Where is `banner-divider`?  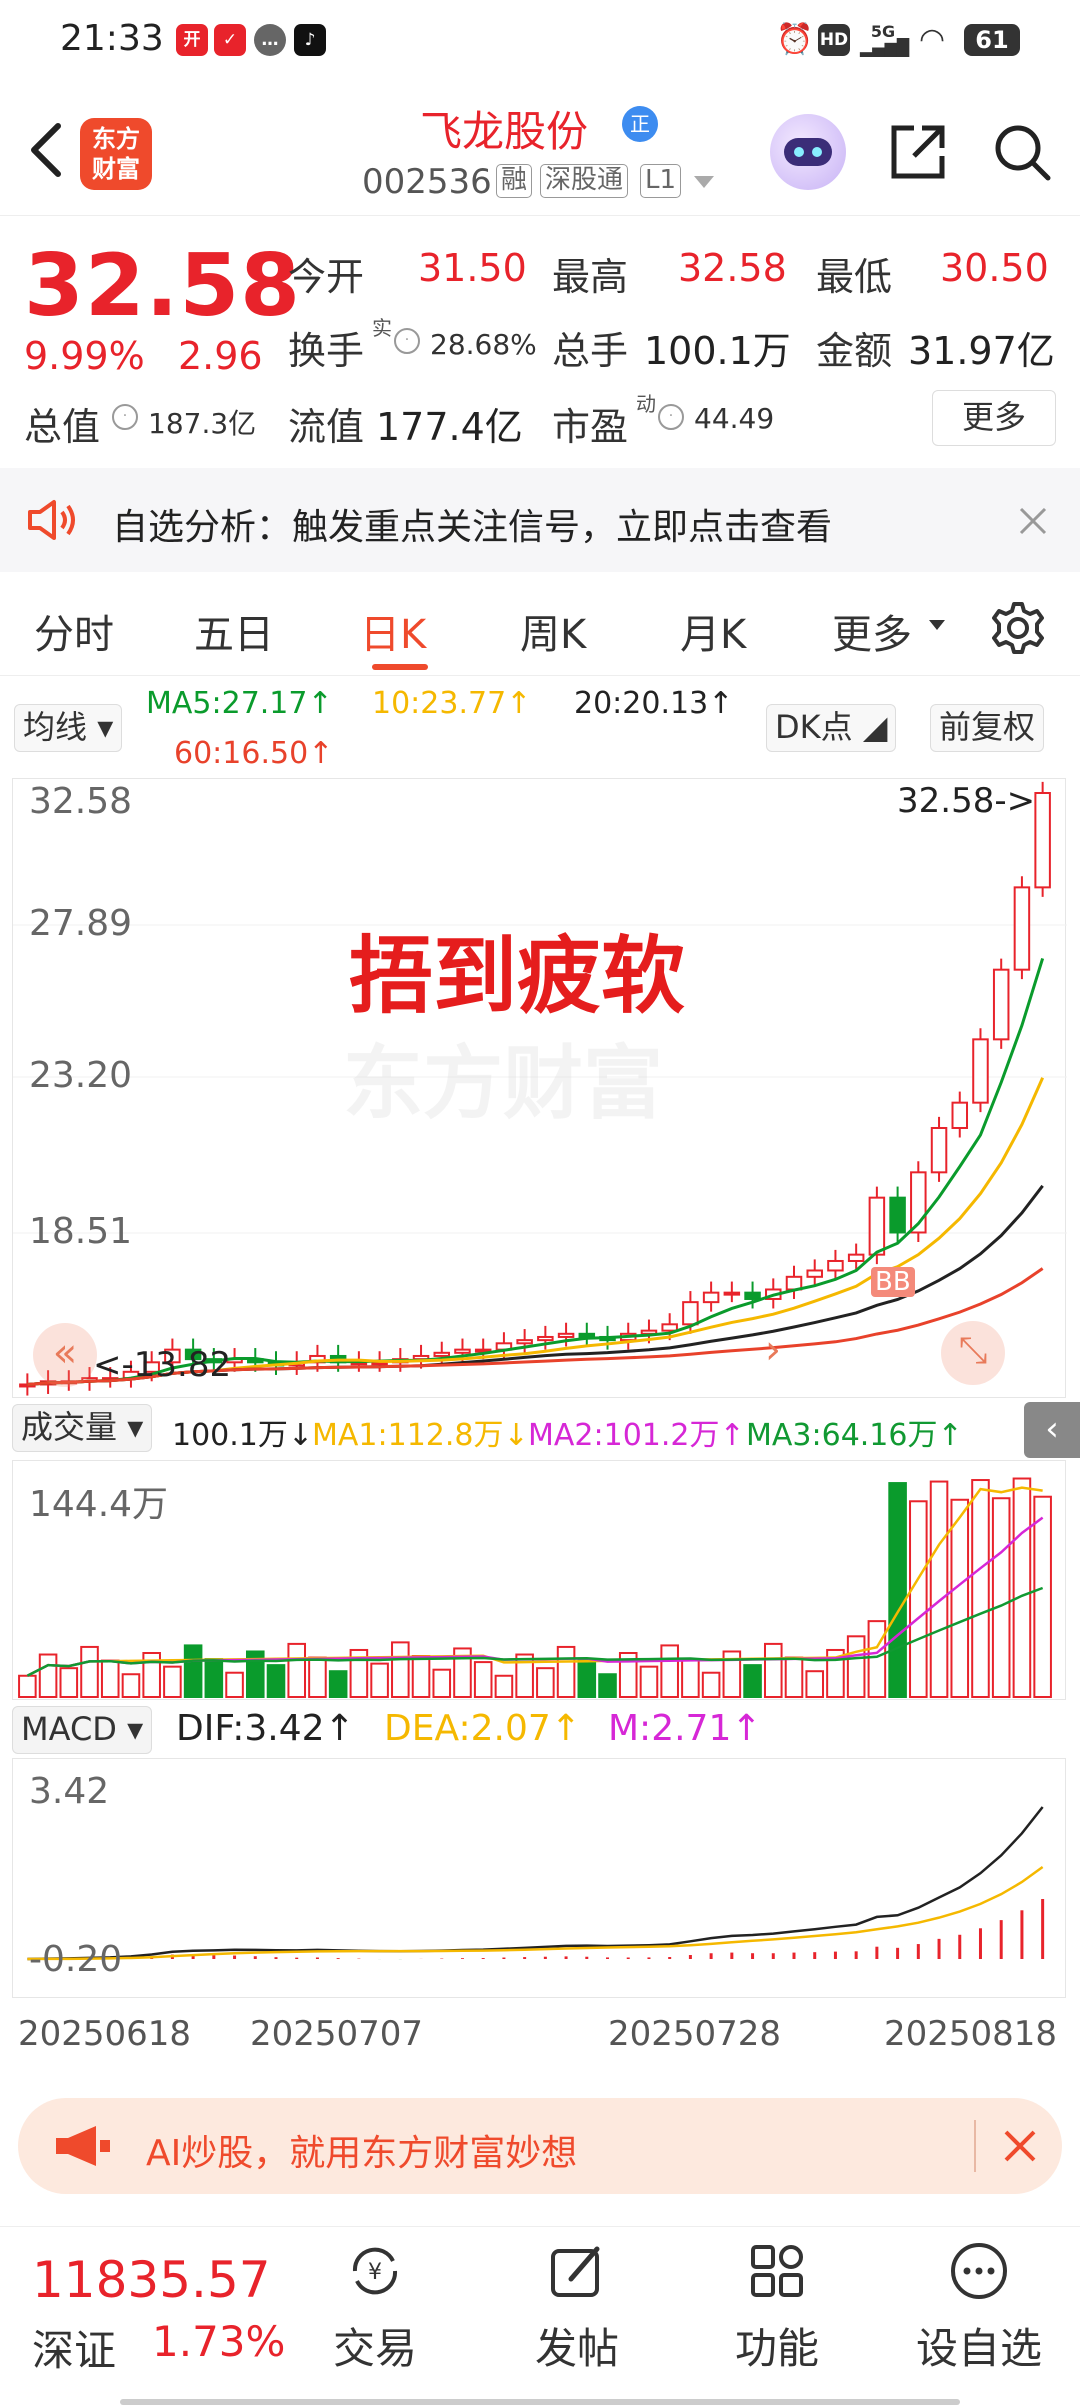
banner-divider is located at coordinates (975, 2146).